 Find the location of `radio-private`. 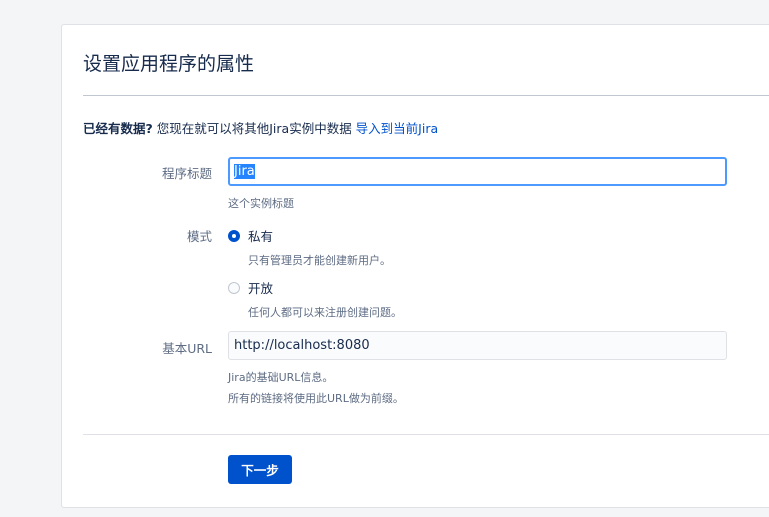

radio-private is located at coordinates (234, 235).